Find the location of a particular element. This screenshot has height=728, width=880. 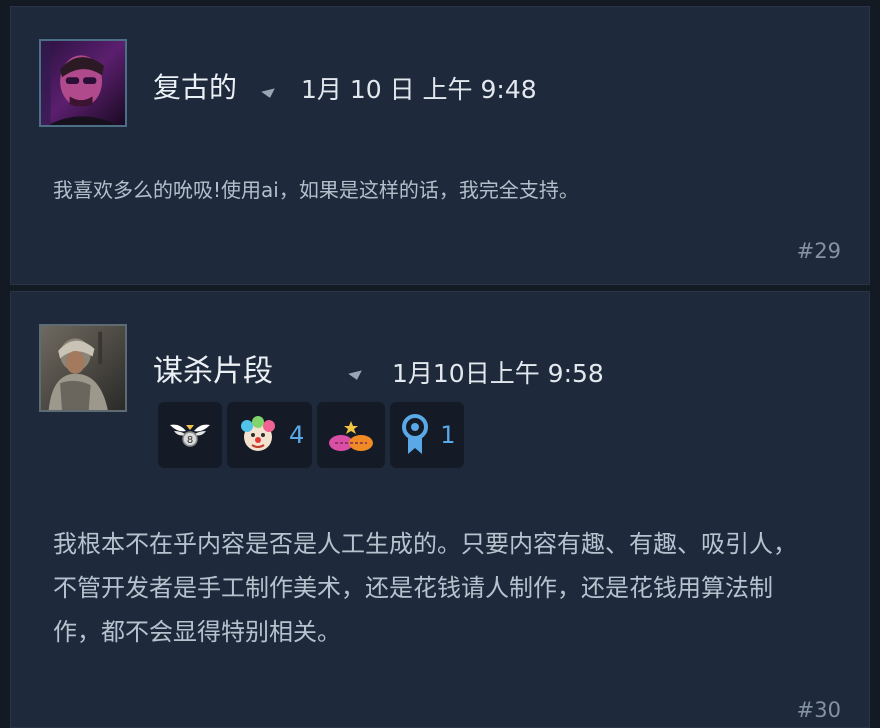

author-name: 谋杀片段 is located at coordinates (213, 372).